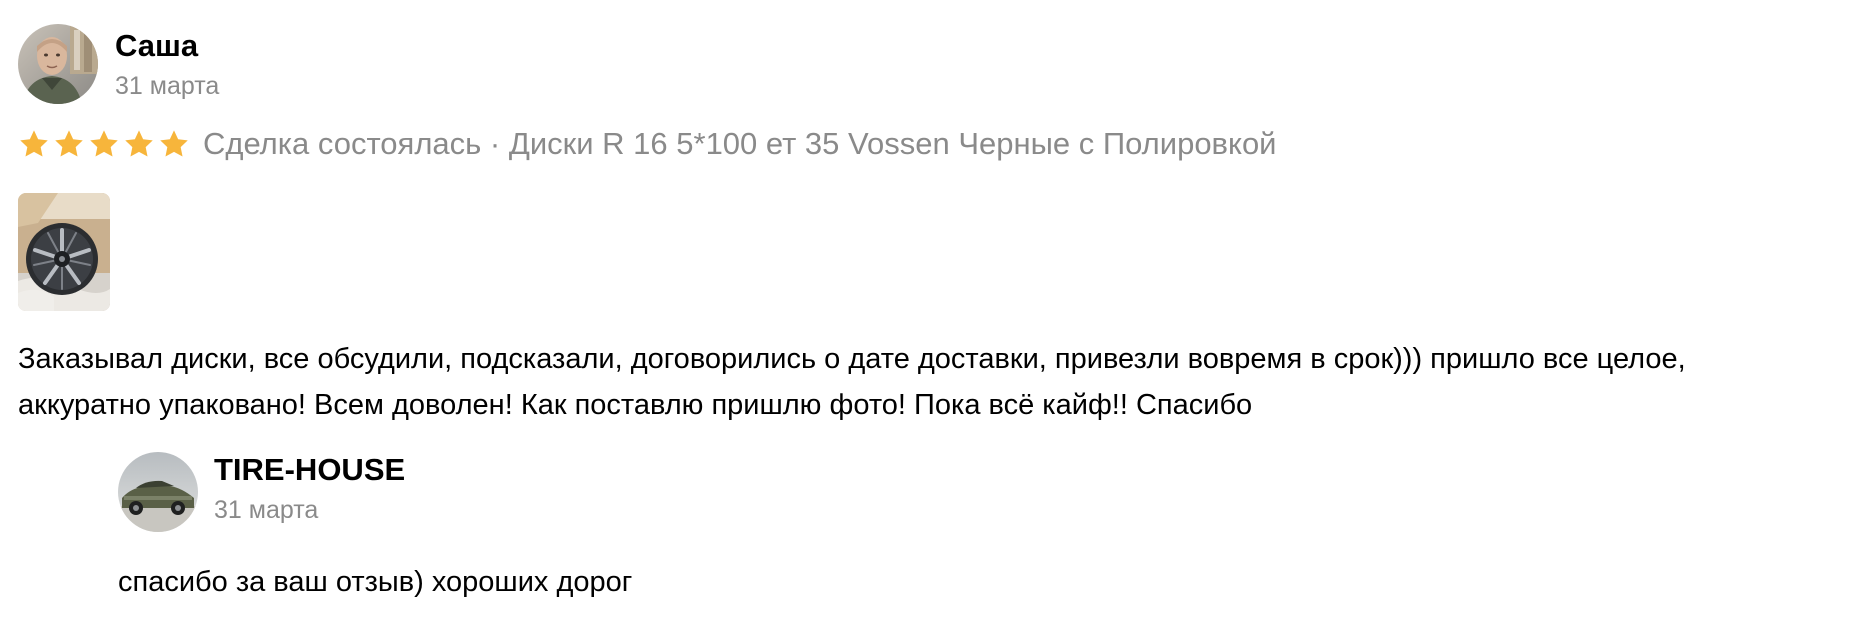 The image size is (1854, 622). What do you see at coordinates (375, 582) in the screenshot?
I see `reply-body: спасибо за ваш отзыв) хороших дорог` at bounding box center [375, 582].